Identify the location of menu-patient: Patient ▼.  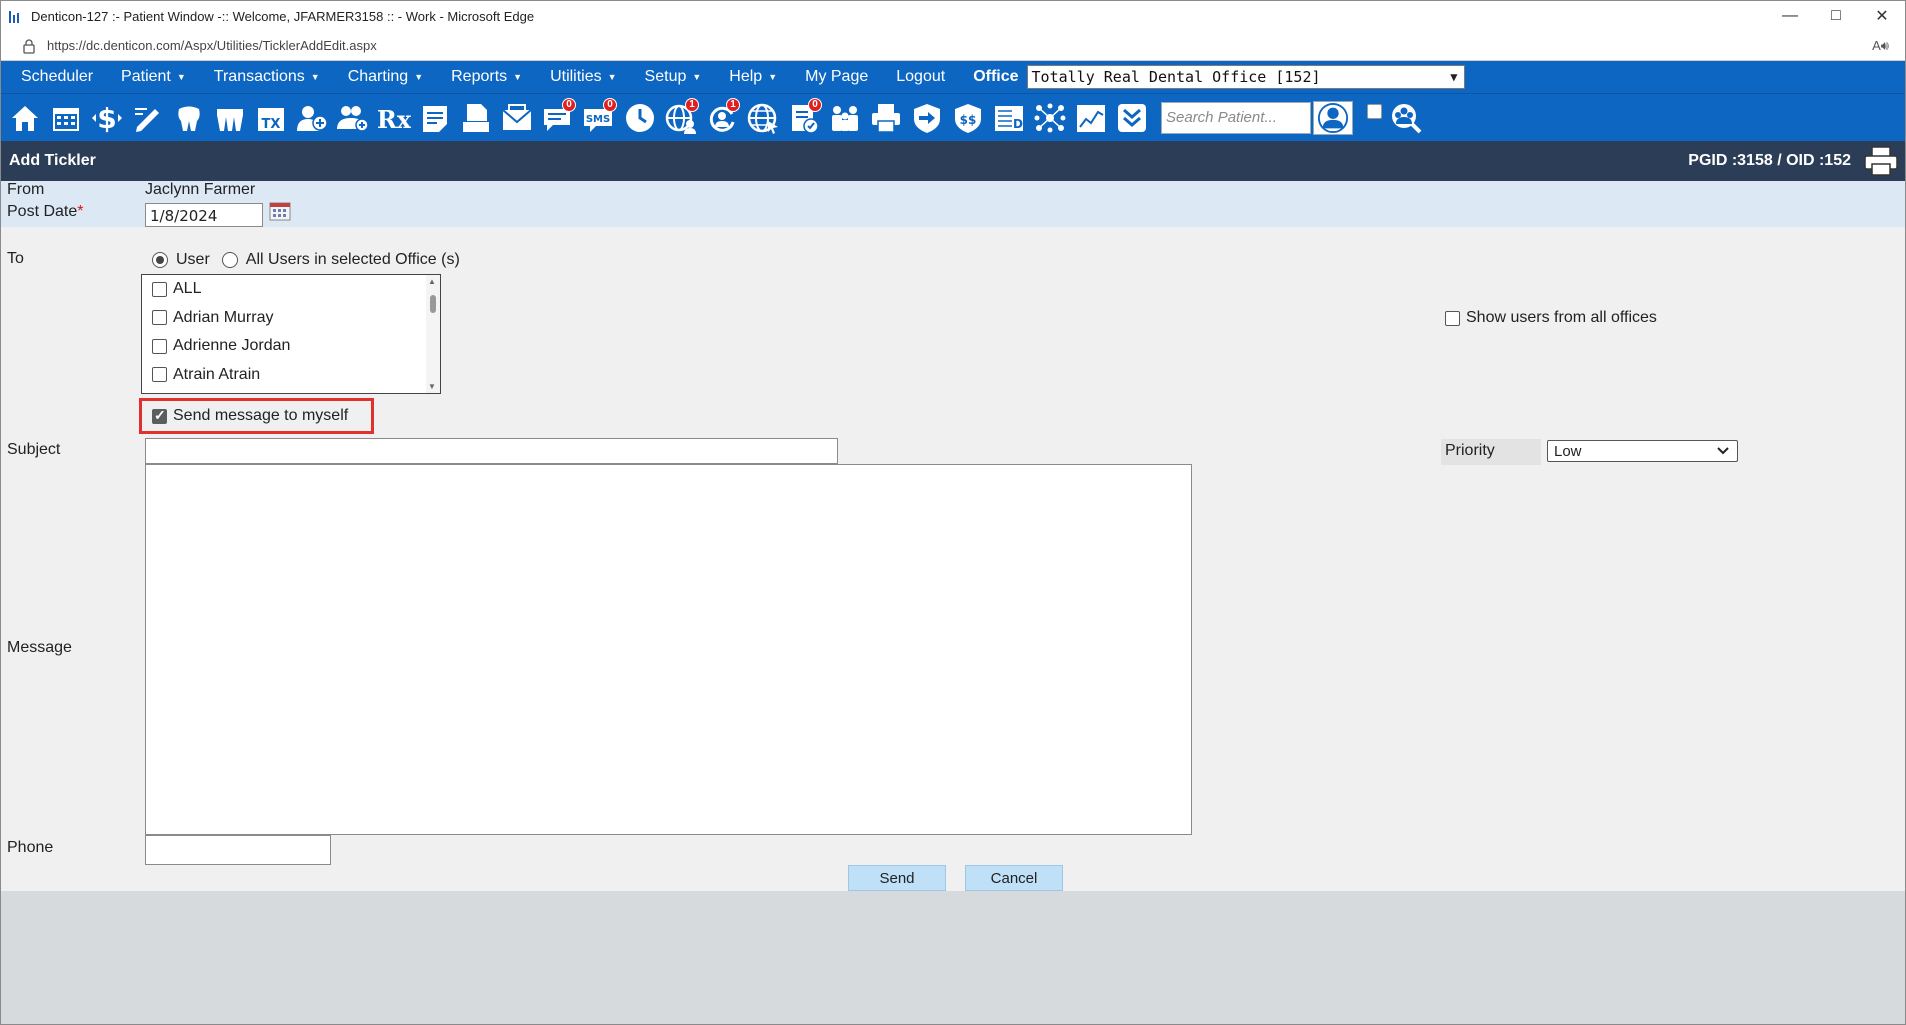
(153, 77).